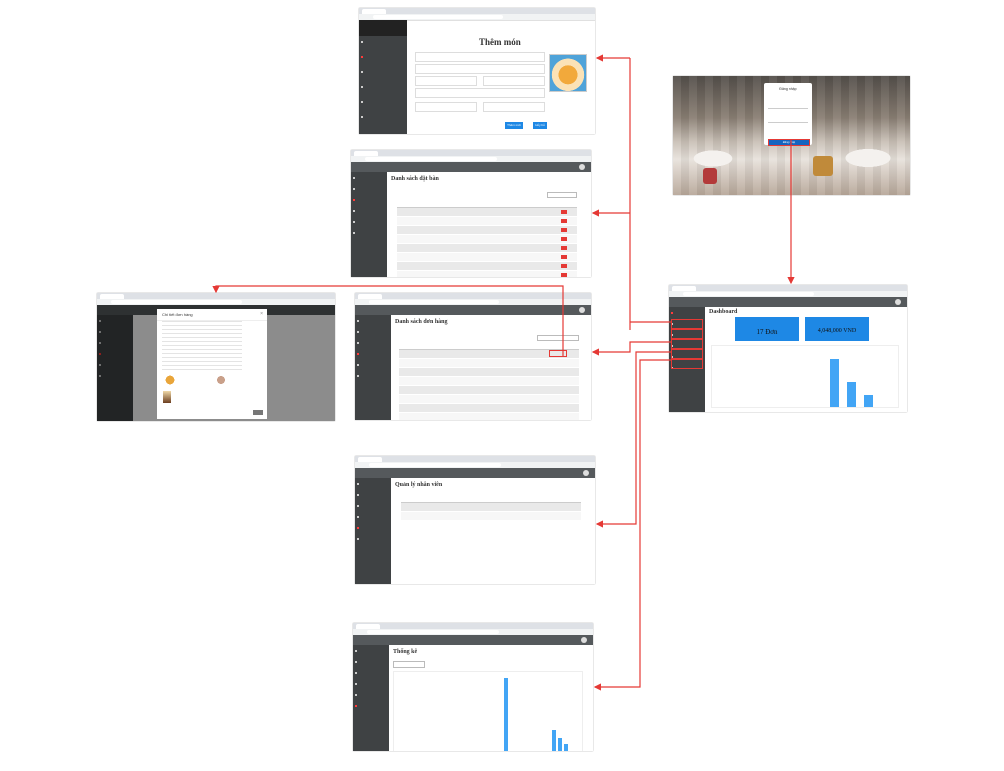 This screenshot has height=771, width=1004. I want to click on chair, so click(823, 166).